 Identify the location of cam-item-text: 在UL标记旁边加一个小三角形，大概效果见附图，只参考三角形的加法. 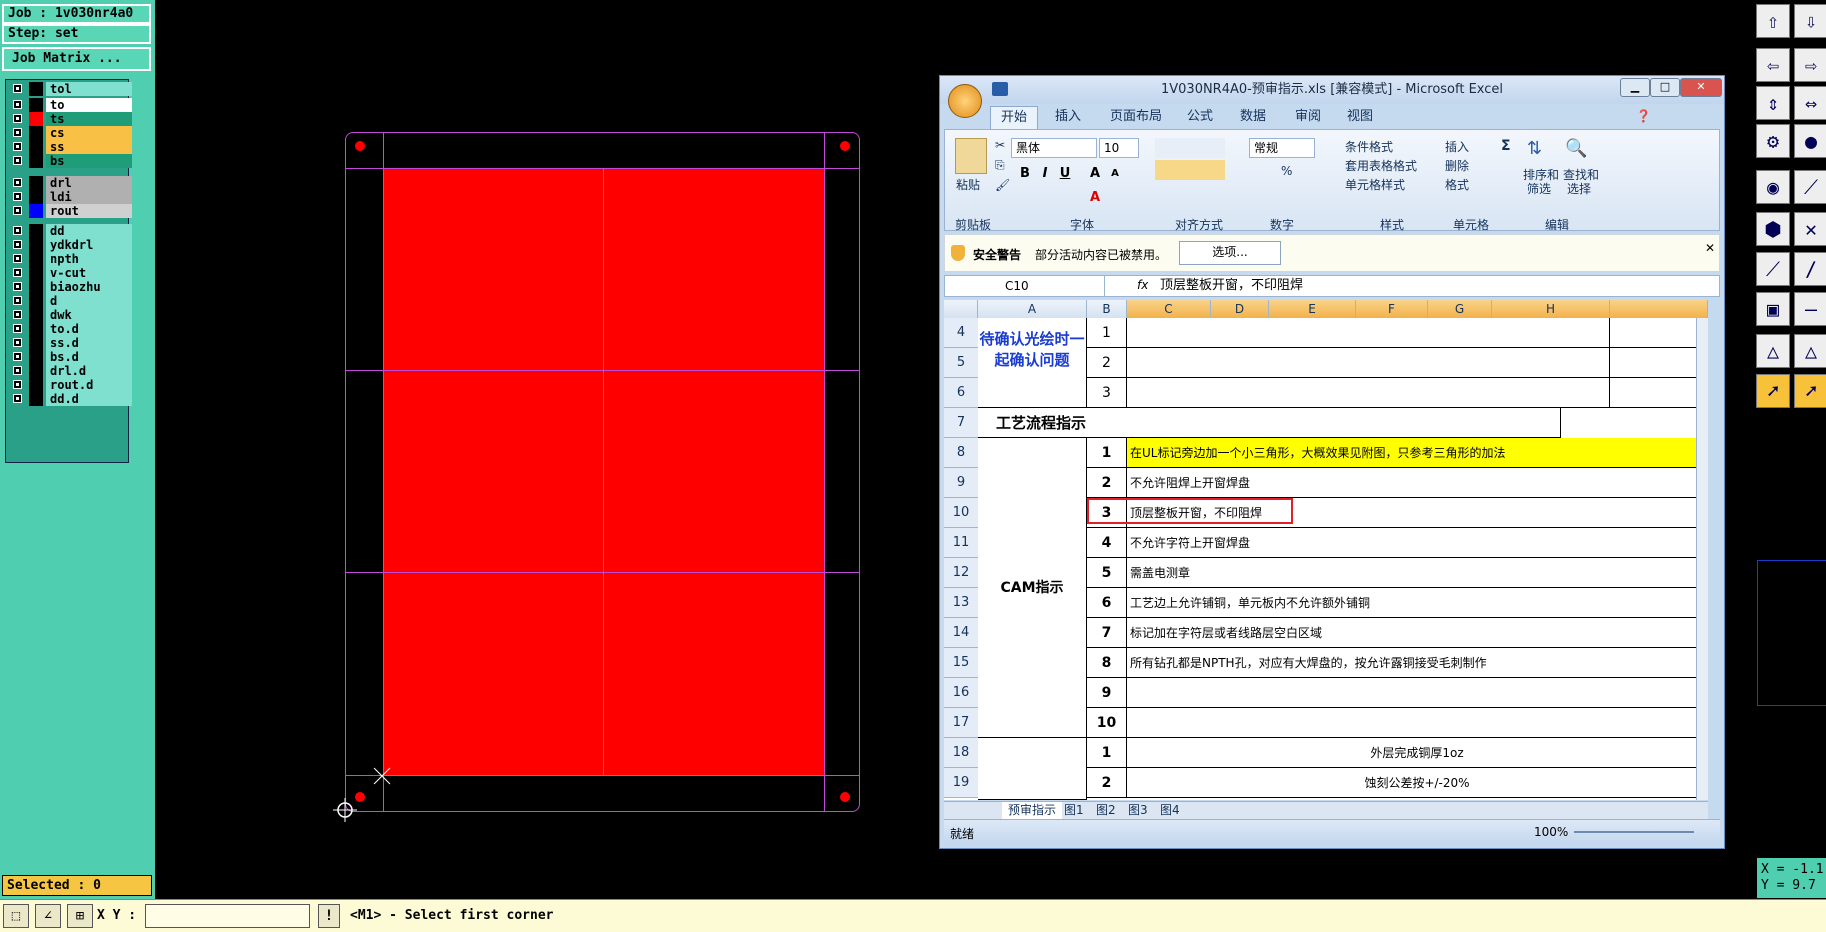
(1417, 453).